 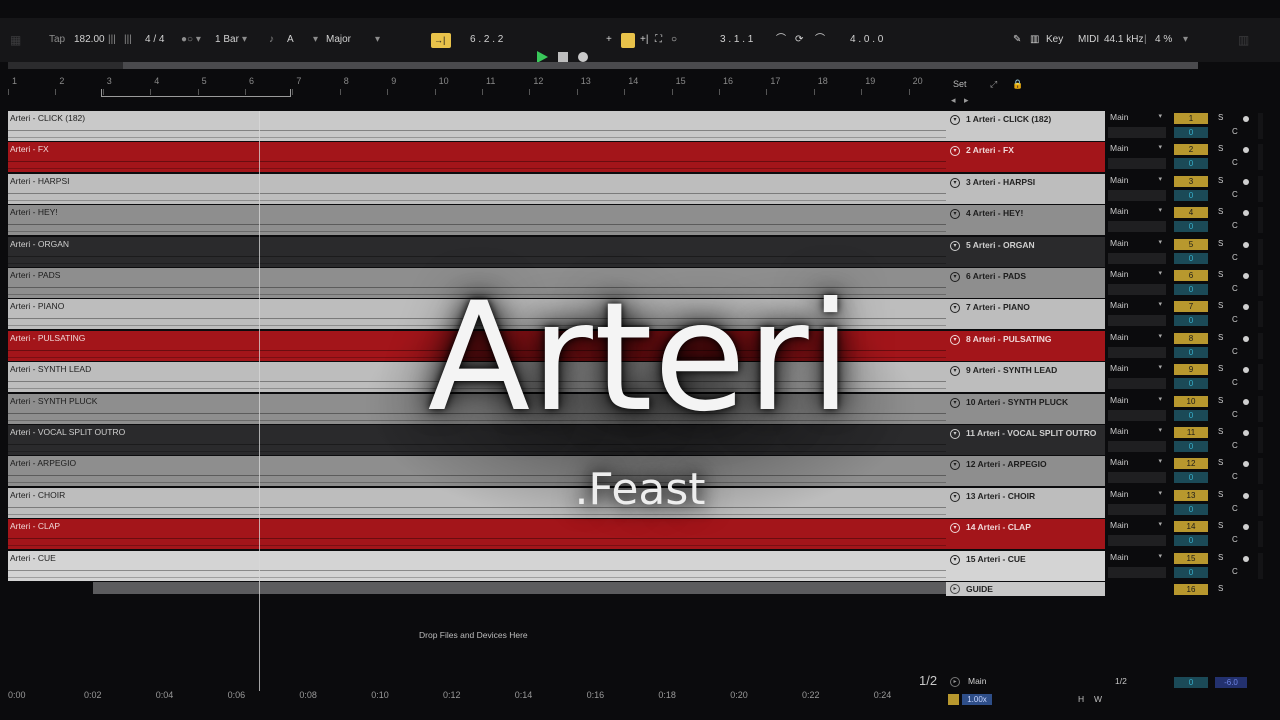 I want to click on guide-activator-button: 16, so click(x=1191, y=589).